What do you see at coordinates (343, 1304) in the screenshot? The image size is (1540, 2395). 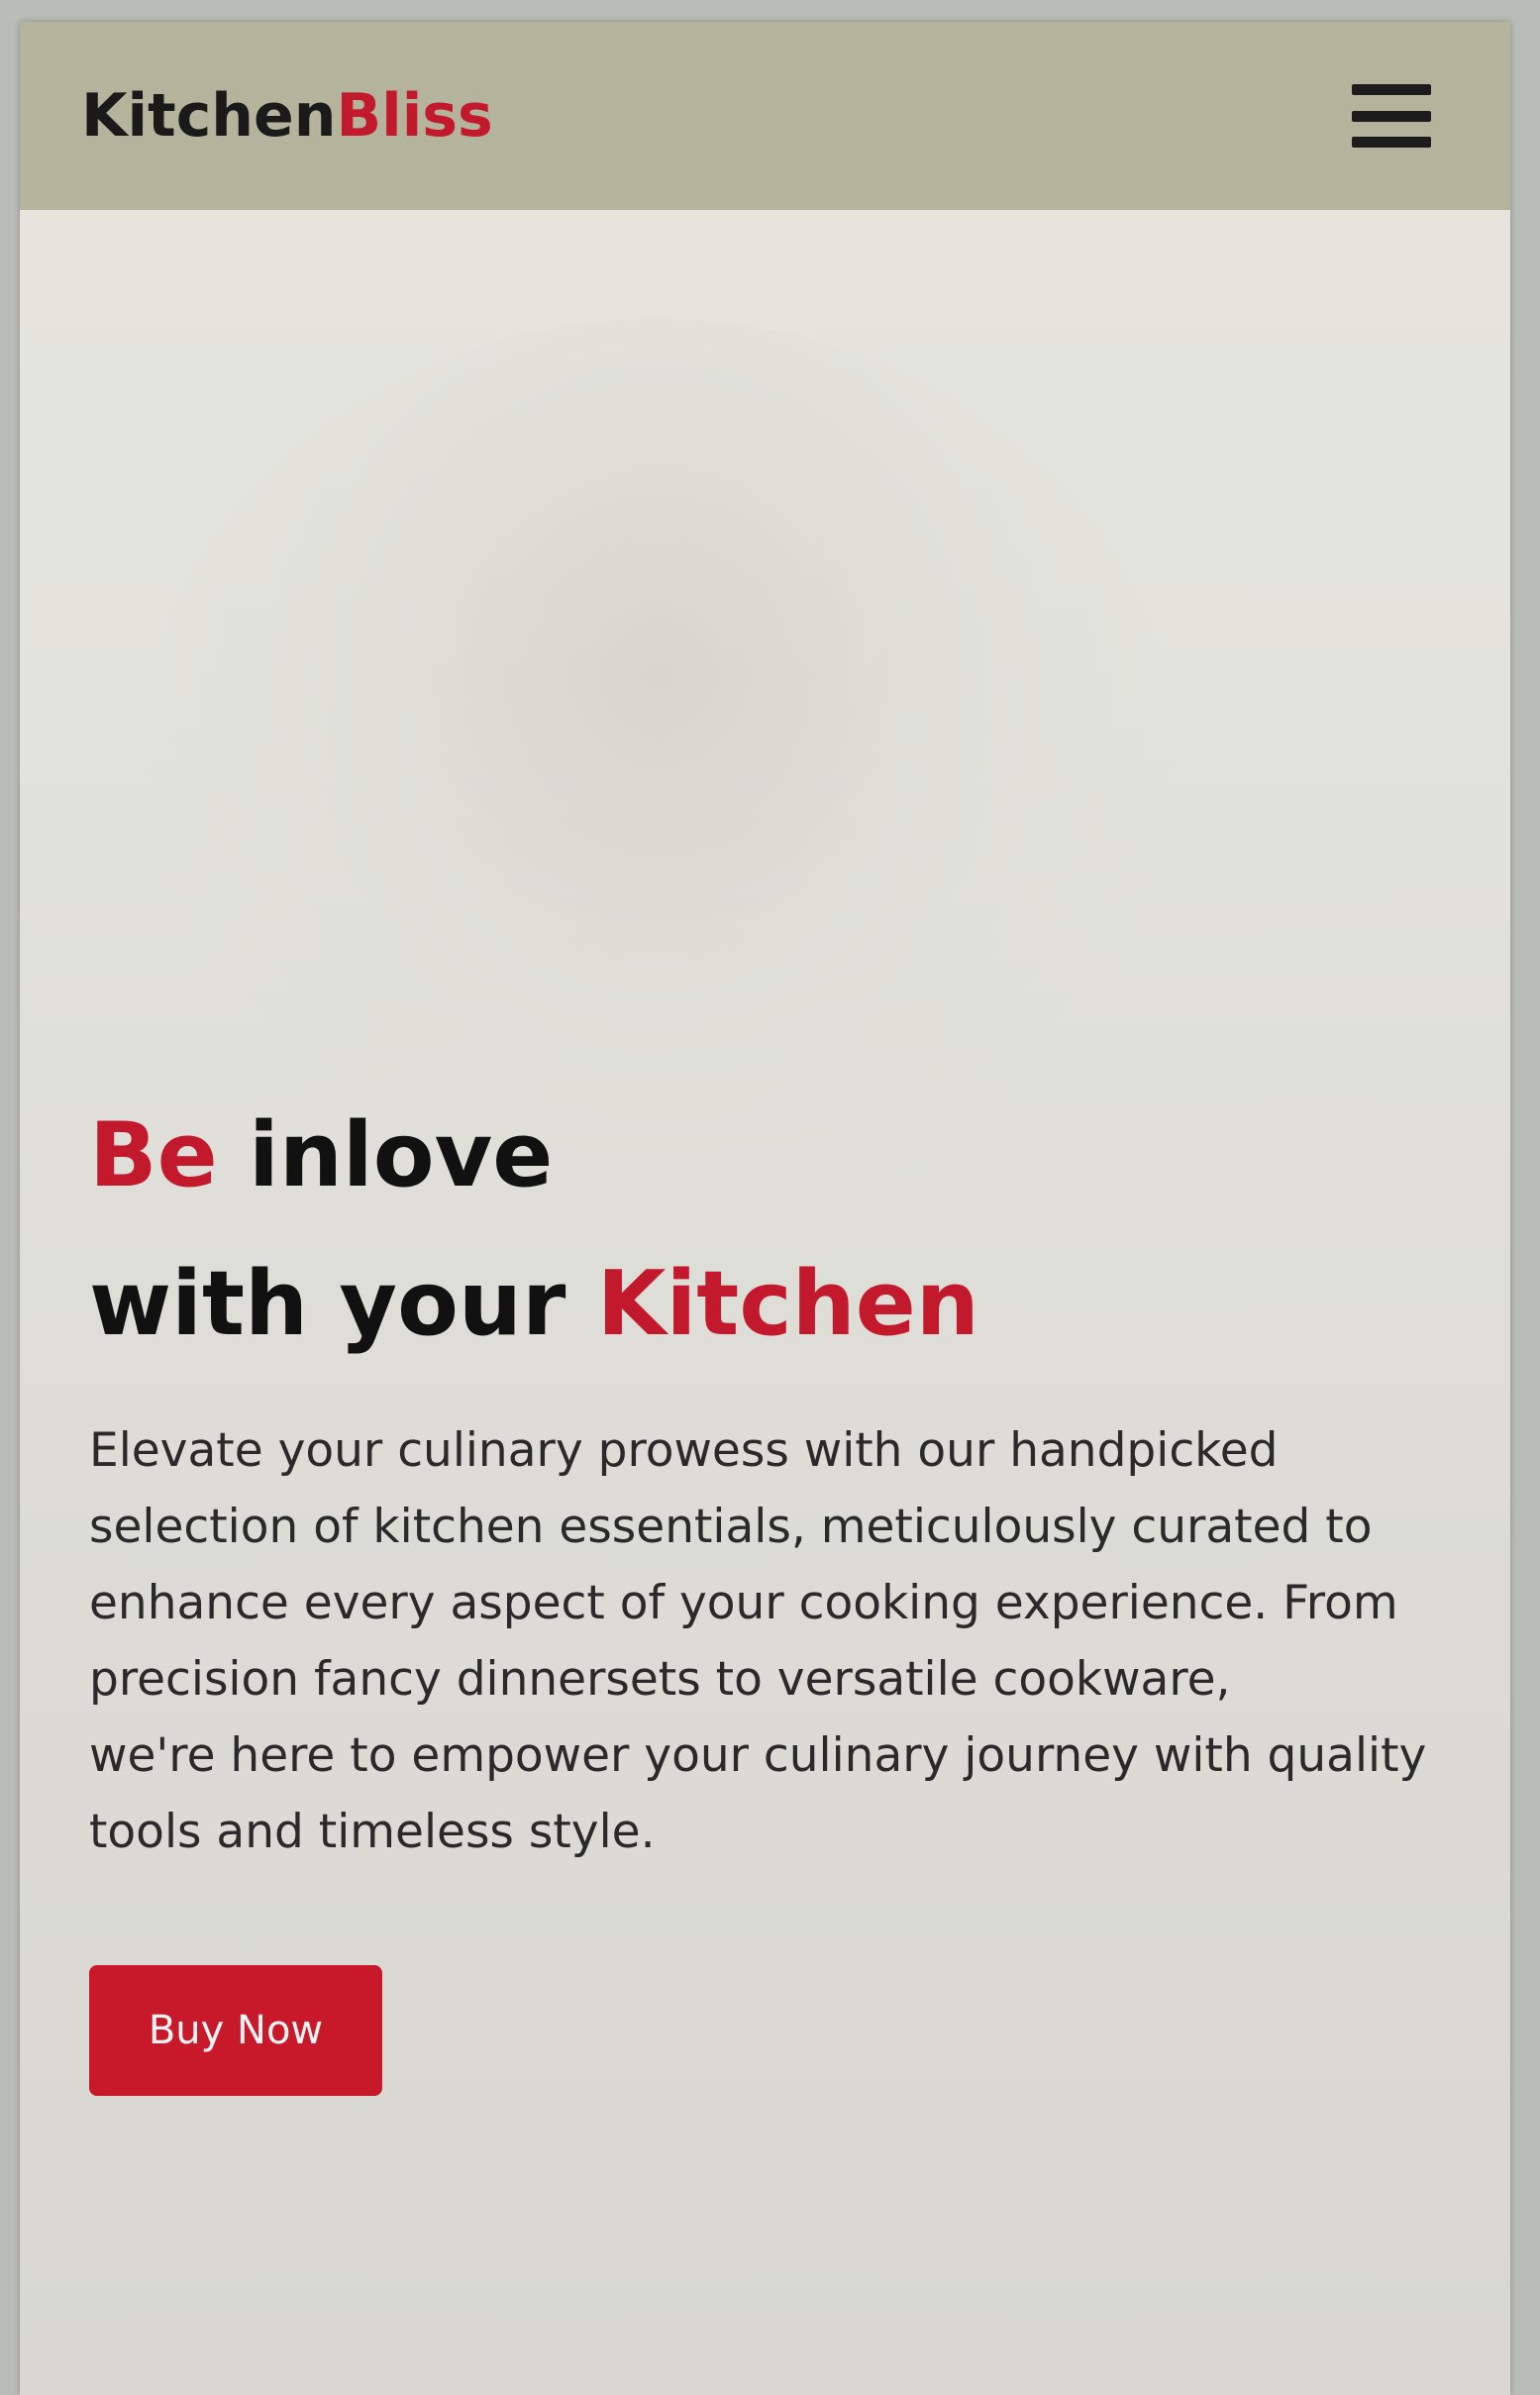 I see `headline-line2-start: with your` at bounding box center [343, 1304].